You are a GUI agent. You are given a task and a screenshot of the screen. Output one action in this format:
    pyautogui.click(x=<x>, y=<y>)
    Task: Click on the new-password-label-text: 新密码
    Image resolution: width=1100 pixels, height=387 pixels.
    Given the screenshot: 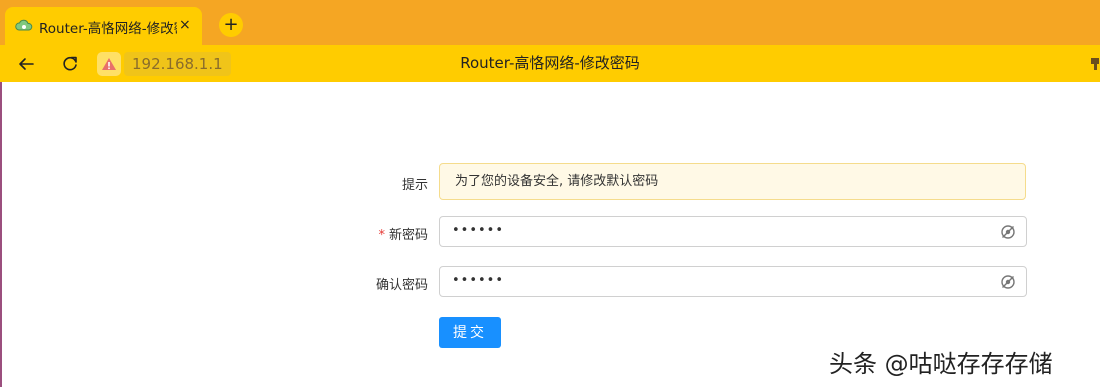 What is the action you would take?
    pyautogui.click(x=408, y=235)
    